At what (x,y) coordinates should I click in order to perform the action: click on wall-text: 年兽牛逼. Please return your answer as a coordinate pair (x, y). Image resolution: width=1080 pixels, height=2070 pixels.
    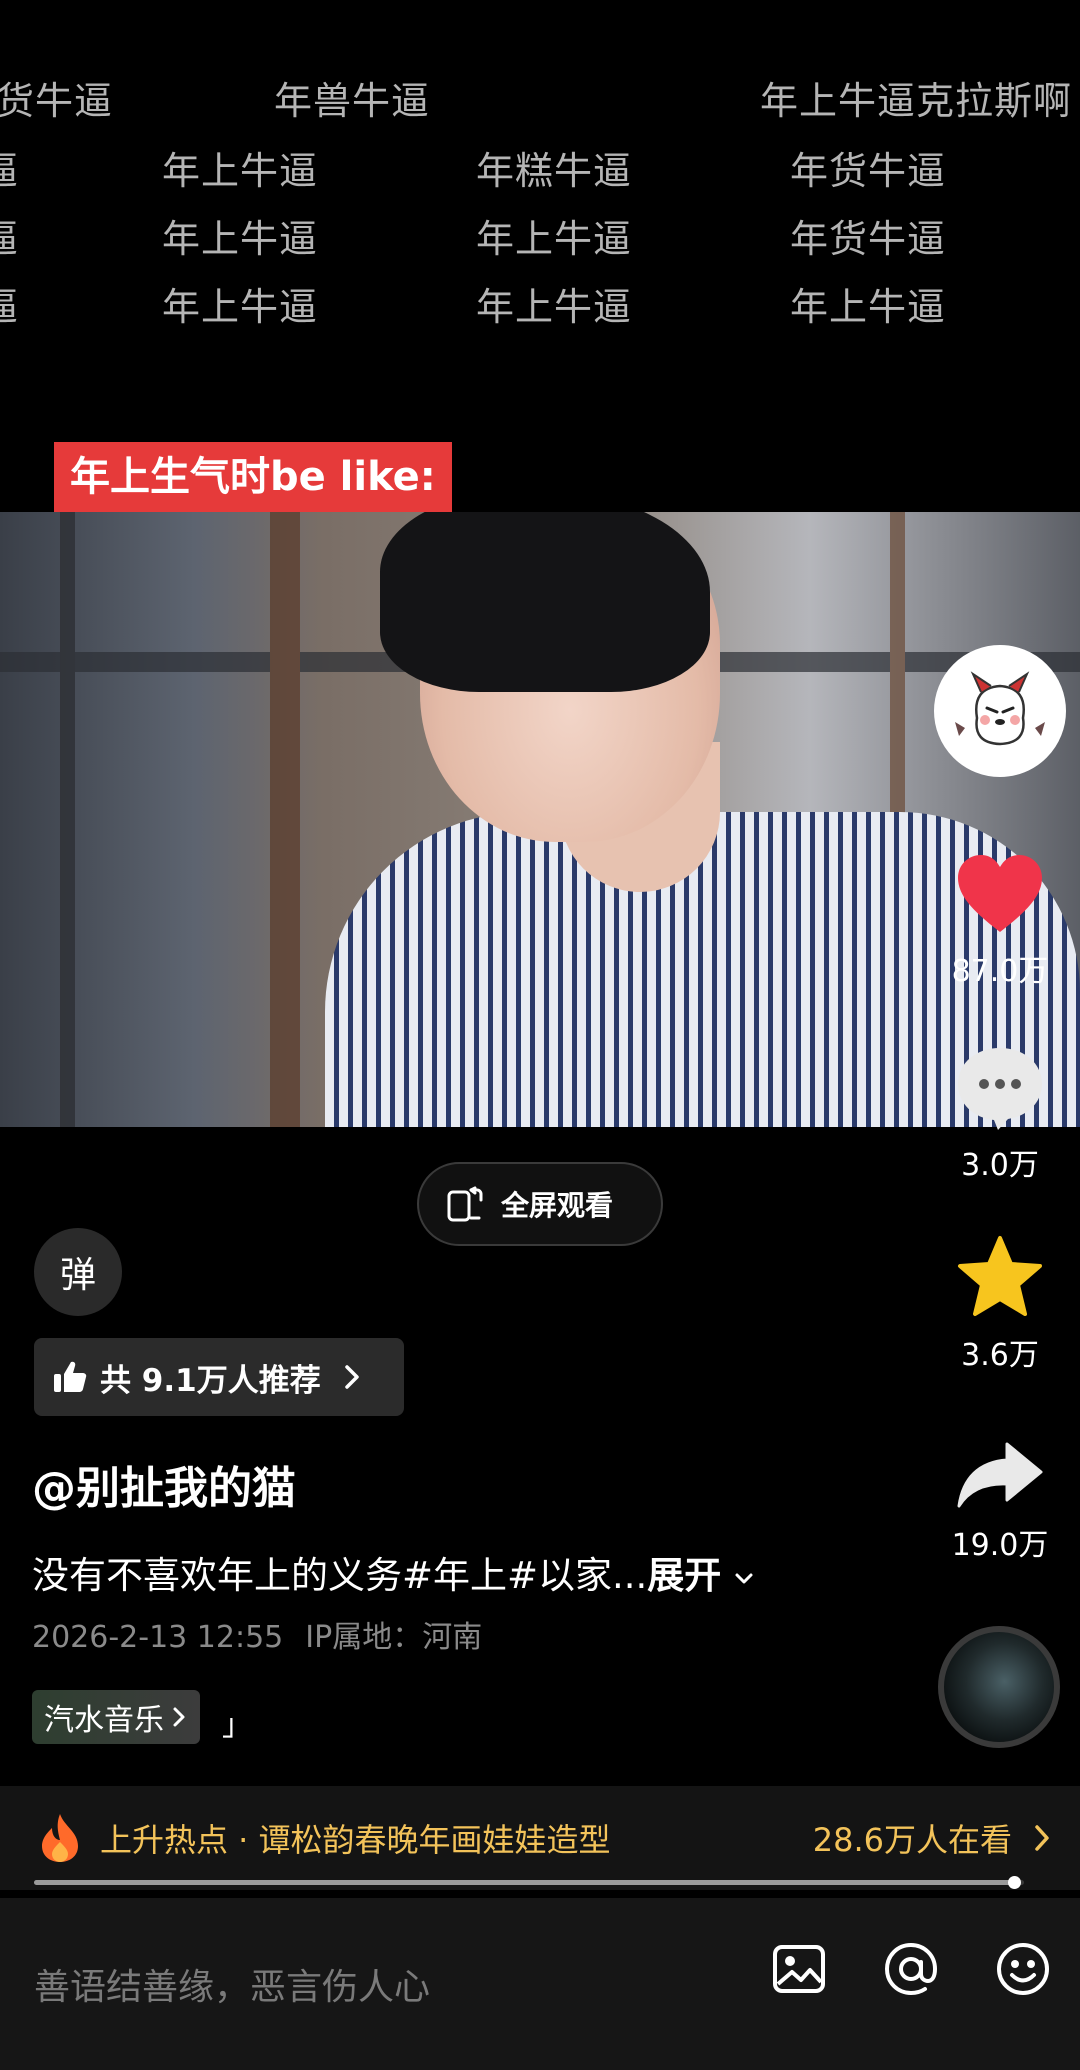
    Looking at the image, I should click on (352, 101).